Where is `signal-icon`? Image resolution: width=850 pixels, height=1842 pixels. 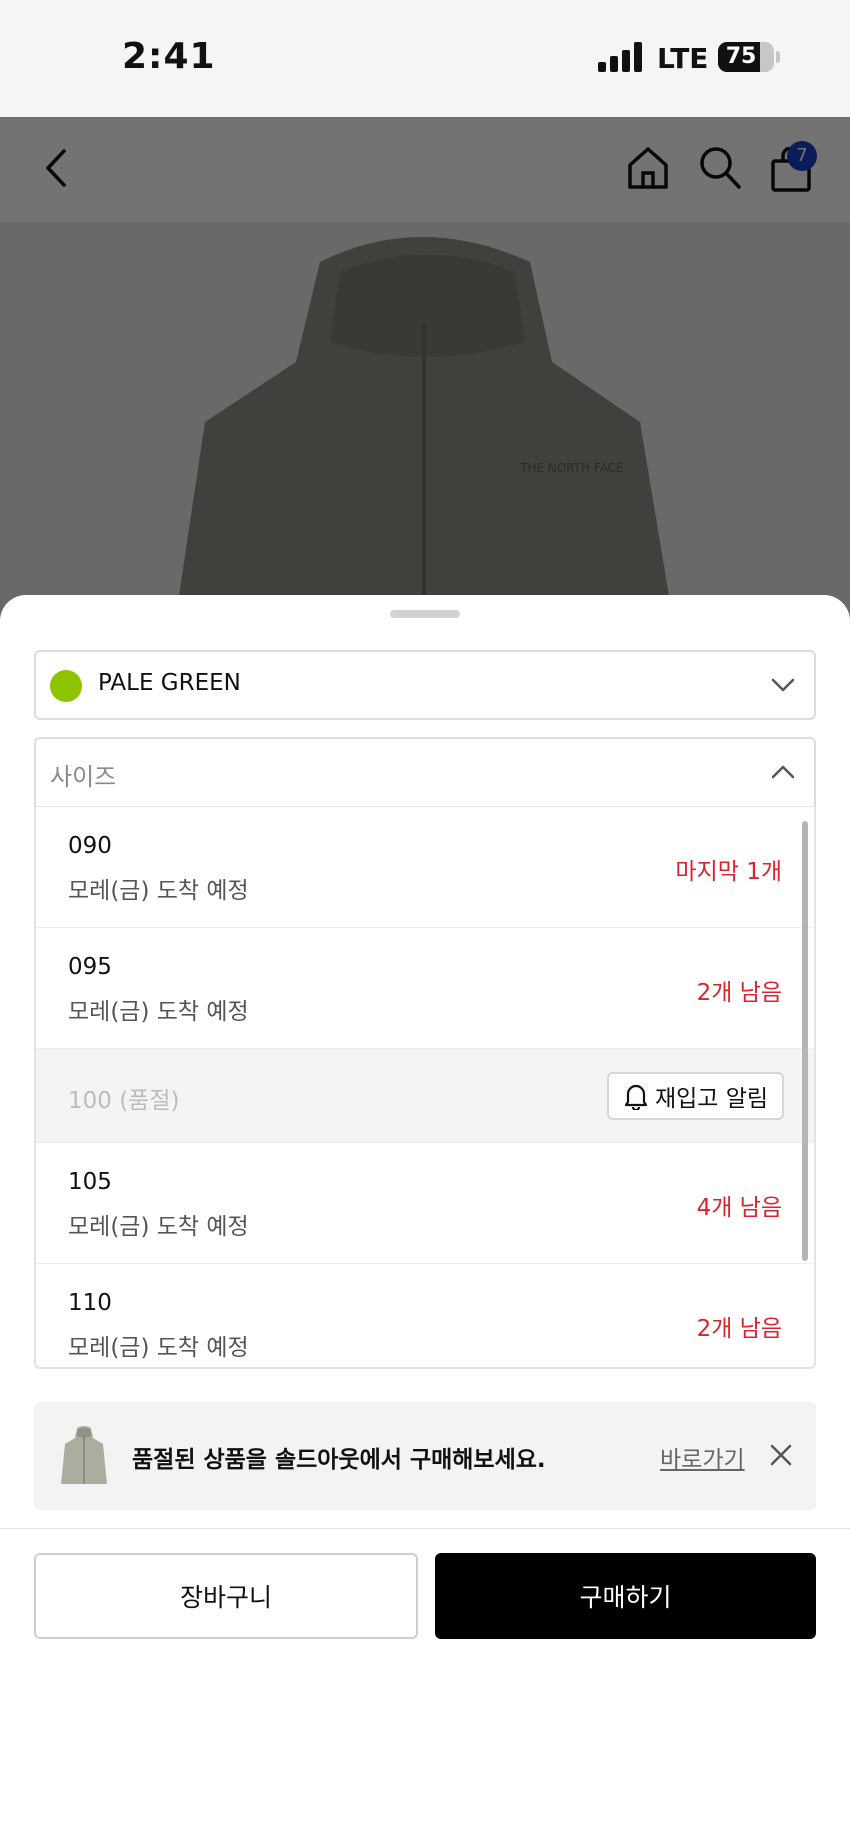 signal-icon is located at coordinates (621, 57).